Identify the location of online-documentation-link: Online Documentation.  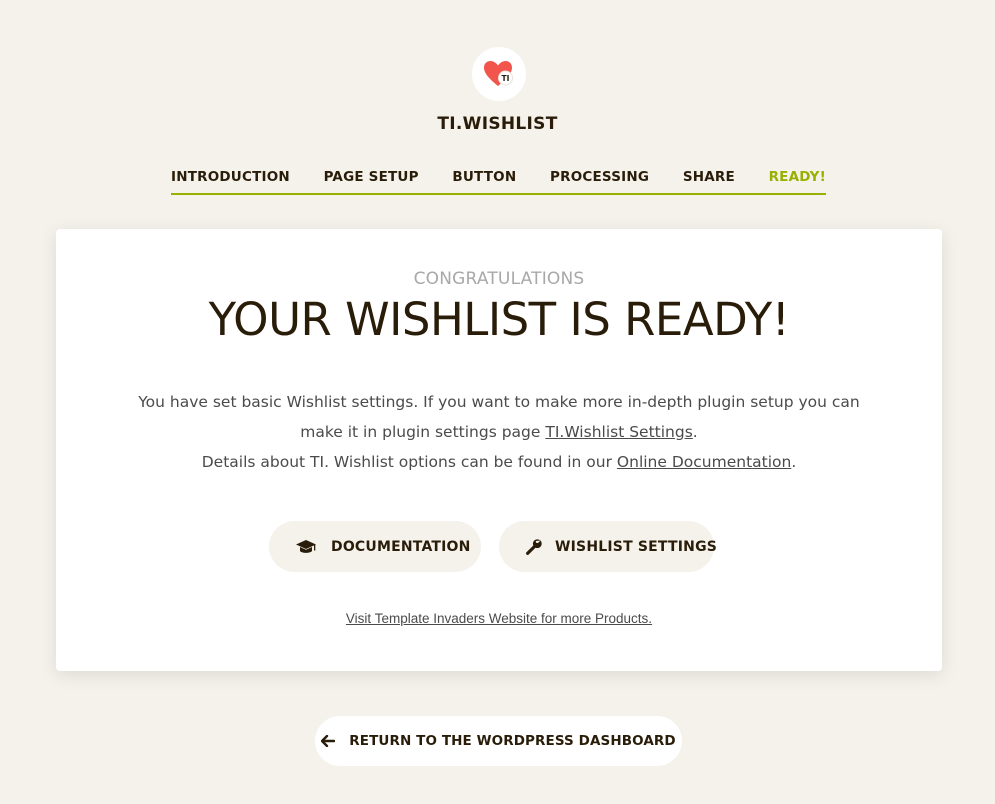
(704, 462).